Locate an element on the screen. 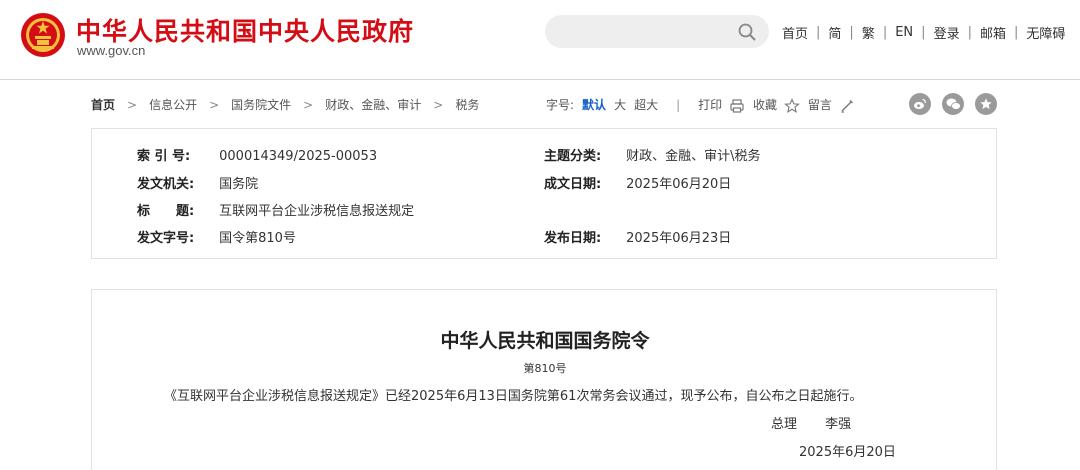 This screenshot has width=1080, height=470. info-value: 国令第810号 is located at coordinates (257, 238).